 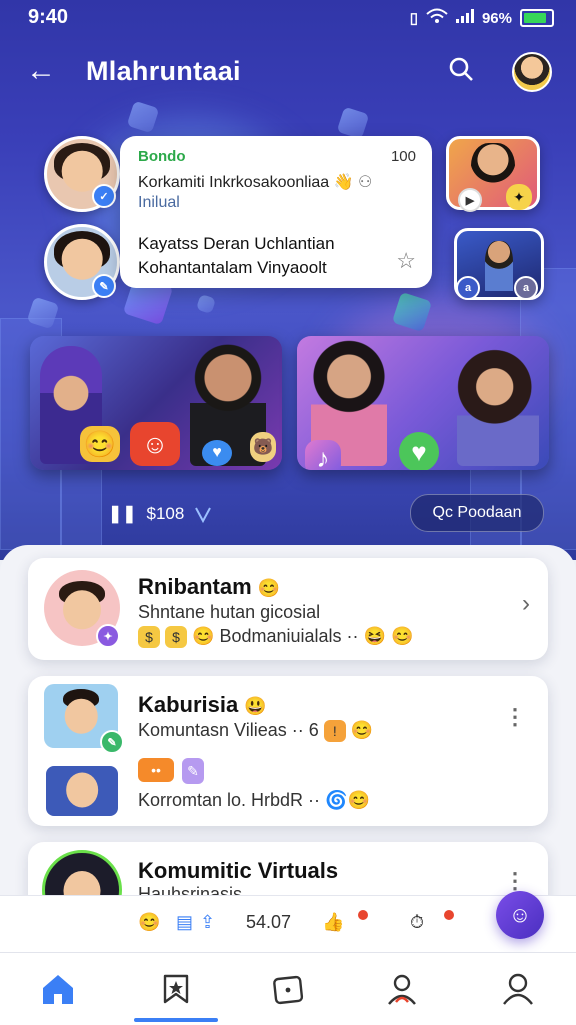 What do you see at coordinates (402, 989) in the screenshot?
I see `profile-badge-icon` at bounding box center [402, 989].